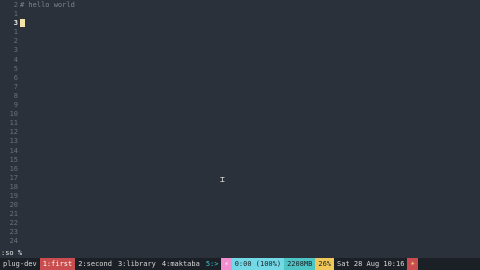 The image size is (480, 270). What do you see at coordinates (13, 223) in the screenshot?
I see `line-number: 22` at bounding box center [13, 223].